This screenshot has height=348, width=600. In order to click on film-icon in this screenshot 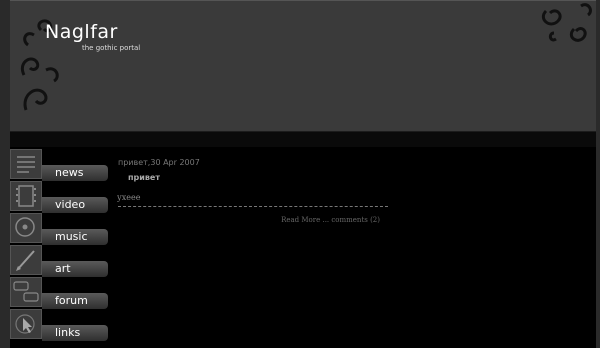, I will do `click(26, 196)`.